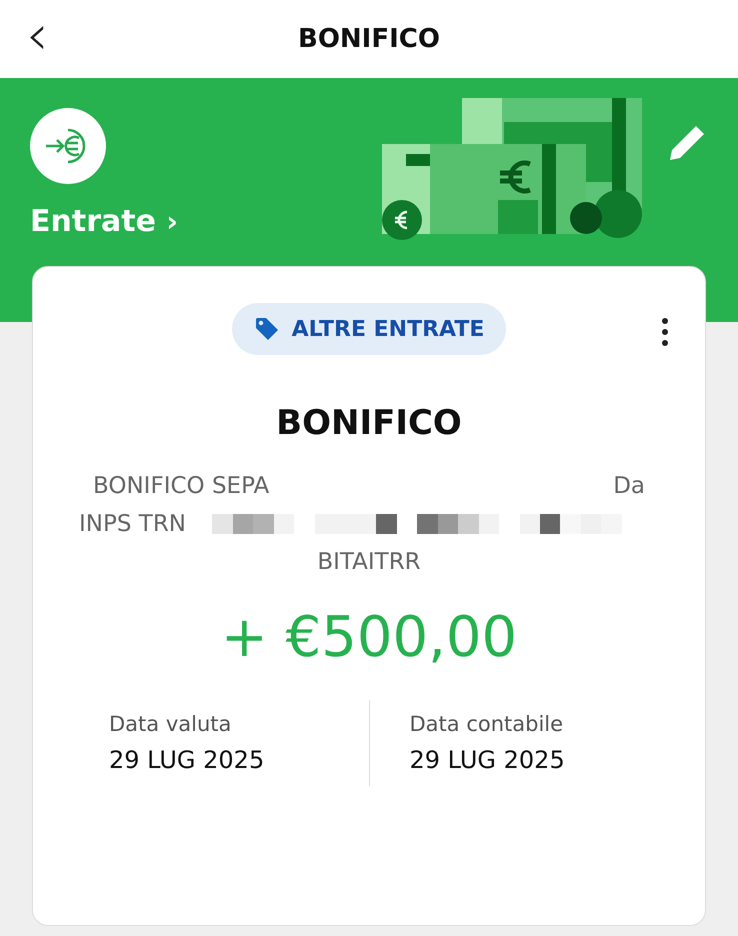  Describe the element at coordinates (267, 329) in the screenshot. I see `tag-icon` at that location.